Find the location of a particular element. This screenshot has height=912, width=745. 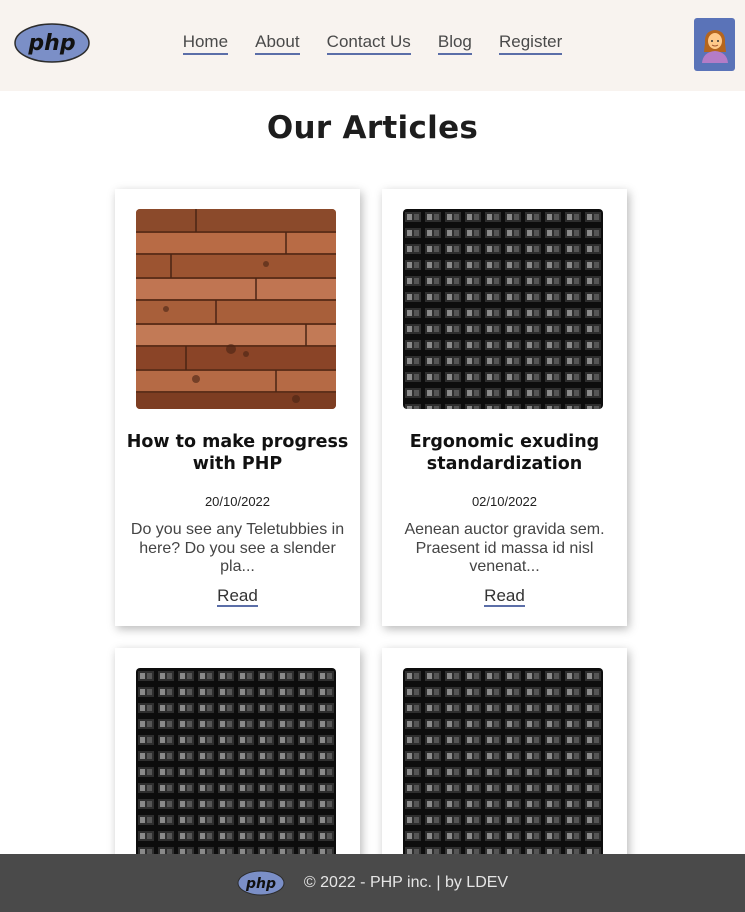

footer-php-logo: php is located at coordinates (261, 883).